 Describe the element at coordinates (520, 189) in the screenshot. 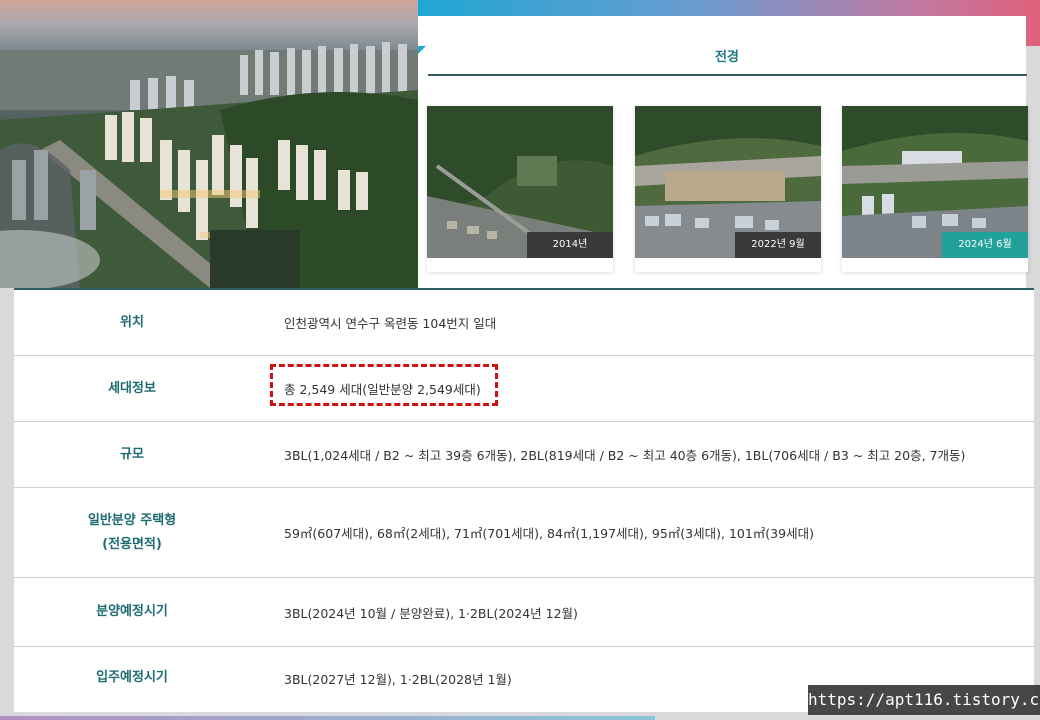

I see `aerial-photo-card-1: 2014년` at that location.